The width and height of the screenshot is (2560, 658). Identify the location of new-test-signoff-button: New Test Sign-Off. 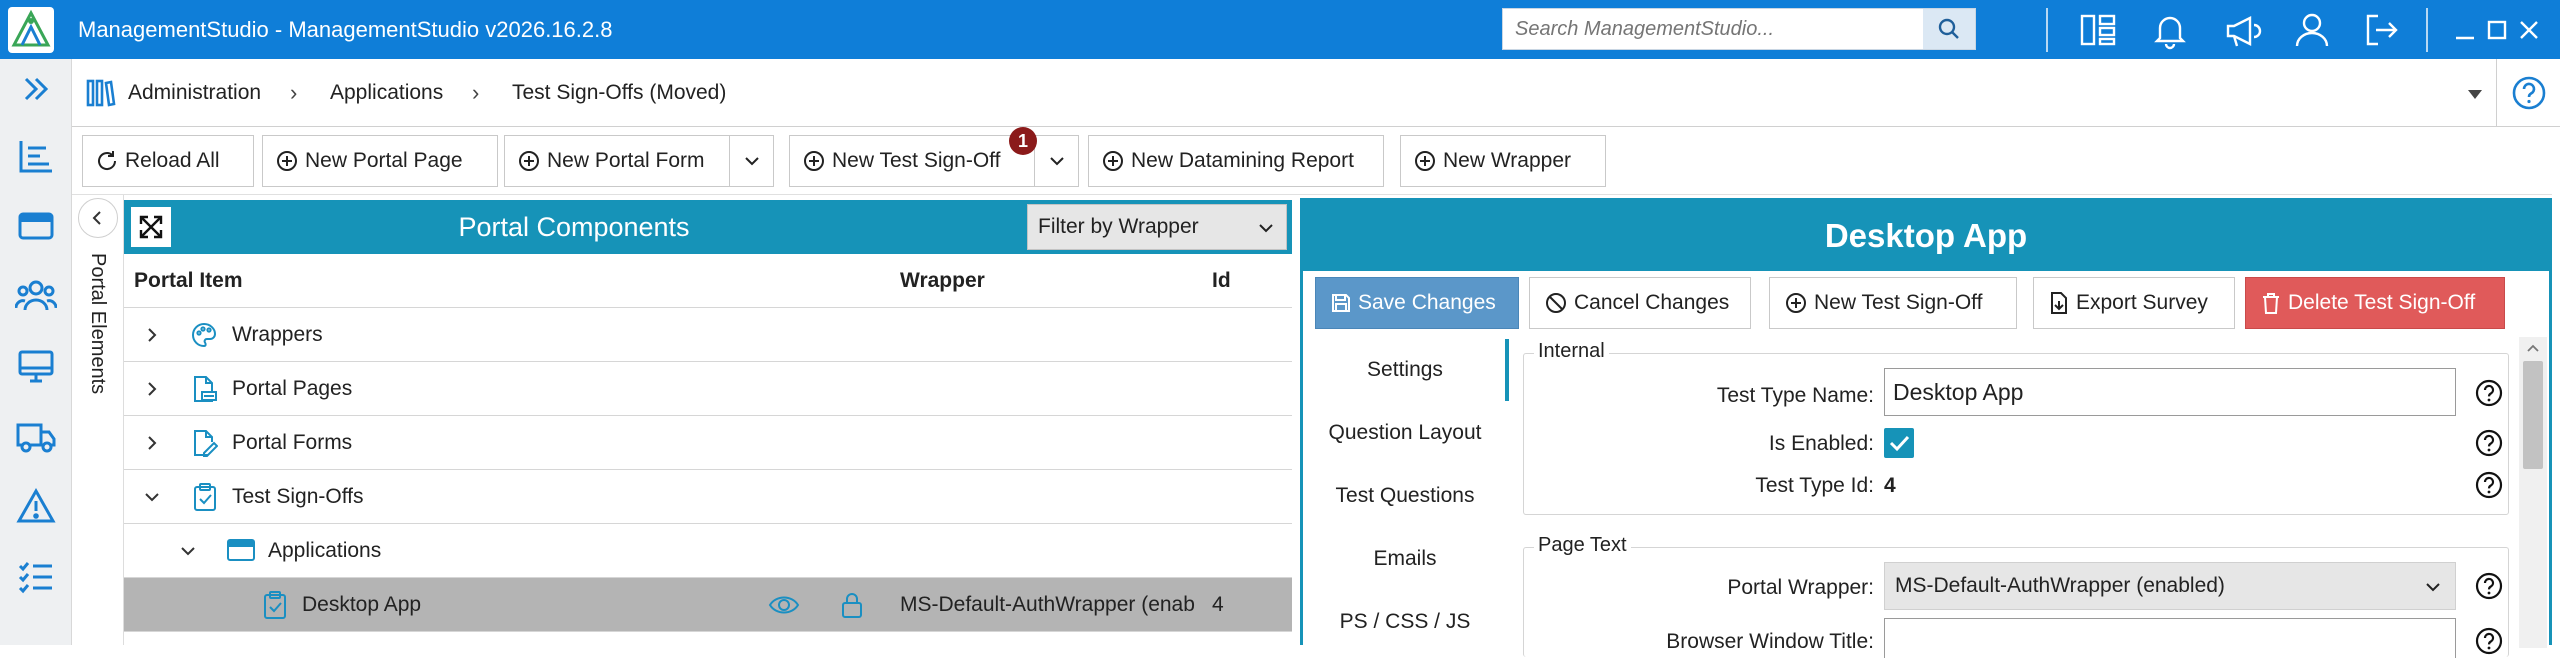
(912, 161).